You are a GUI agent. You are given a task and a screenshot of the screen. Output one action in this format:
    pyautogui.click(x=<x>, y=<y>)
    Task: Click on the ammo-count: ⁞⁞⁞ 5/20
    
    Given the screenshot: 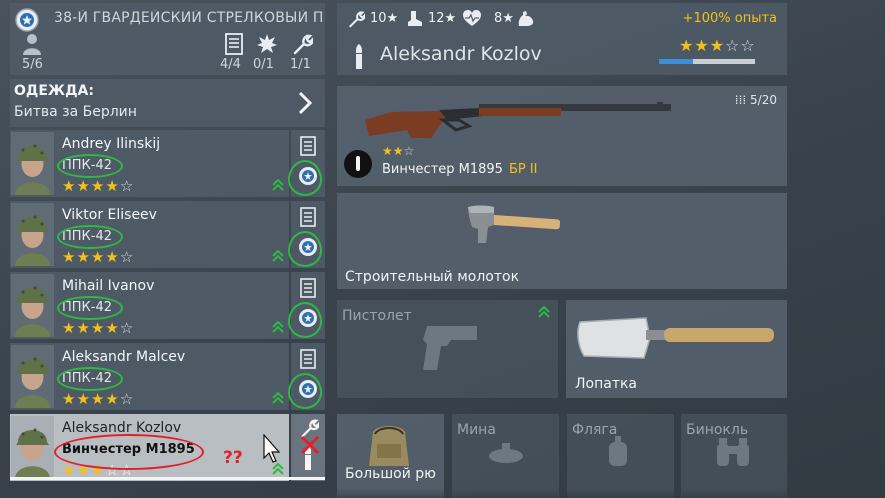 What is the action you would take?
    pyautogui.click(x=756, y=100)
    